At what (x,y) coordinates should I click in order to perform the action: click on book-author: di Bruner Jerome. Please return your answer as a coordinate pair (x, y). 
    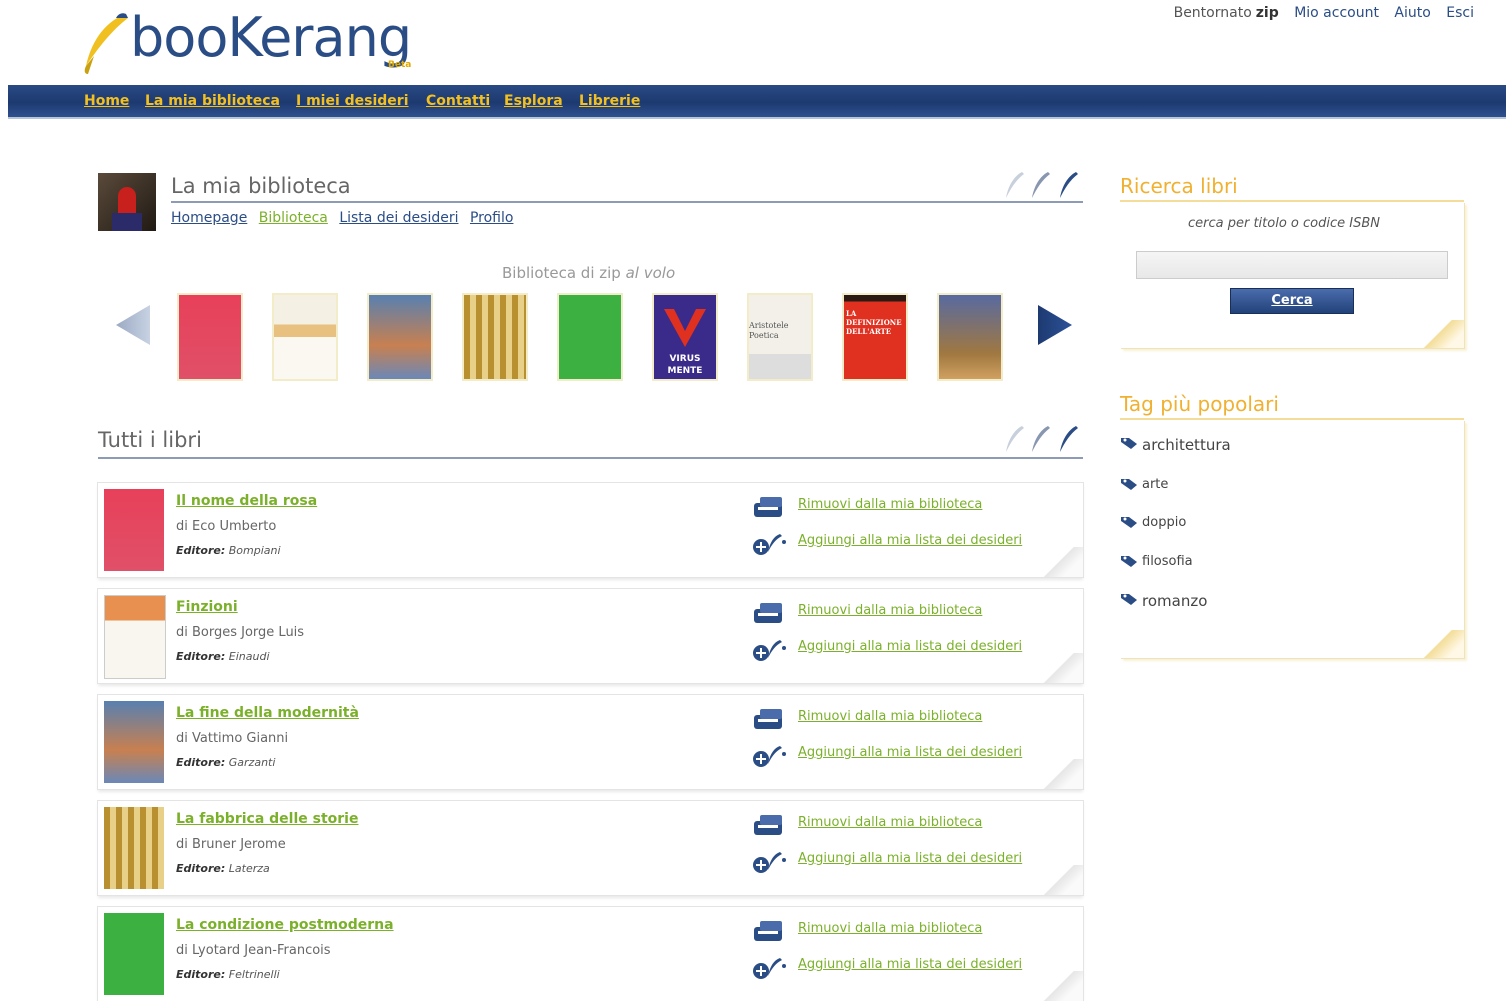
    Looking at the image, I should click on (231, 844).